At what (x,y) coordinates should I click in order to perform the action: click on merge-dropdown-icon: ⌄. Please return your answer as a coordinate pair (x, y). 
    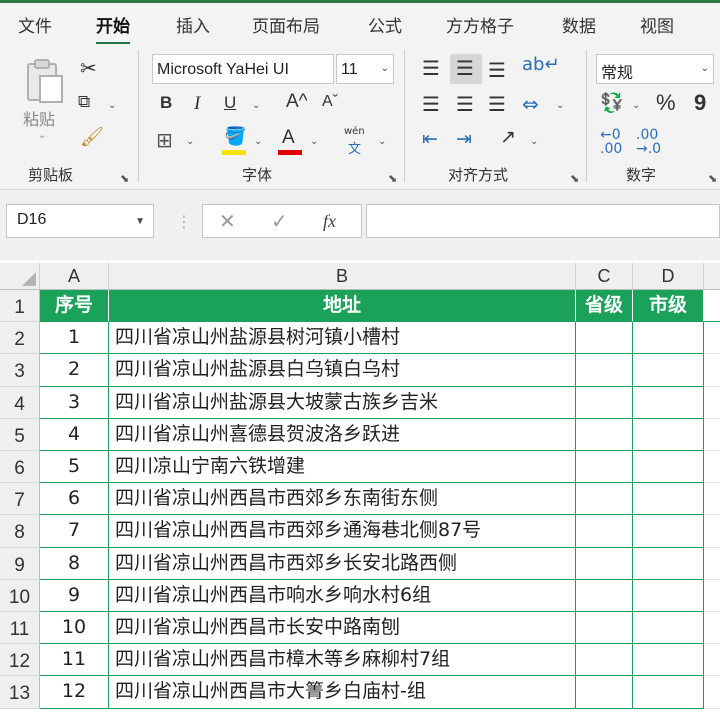
    Looking at the image, I should click on (560, 105).